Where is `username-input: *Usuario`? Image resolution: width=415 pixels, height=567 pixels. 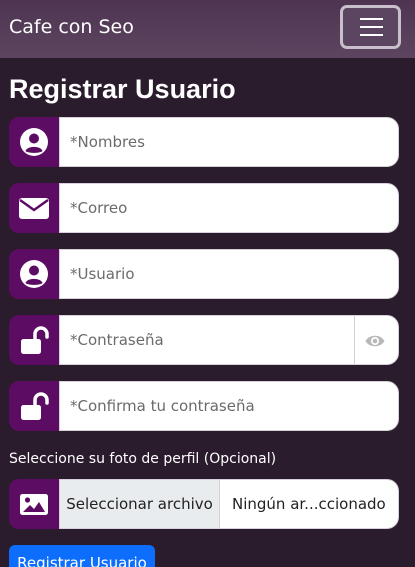 username-input: *Usuario is located at coordinates (229, 274).